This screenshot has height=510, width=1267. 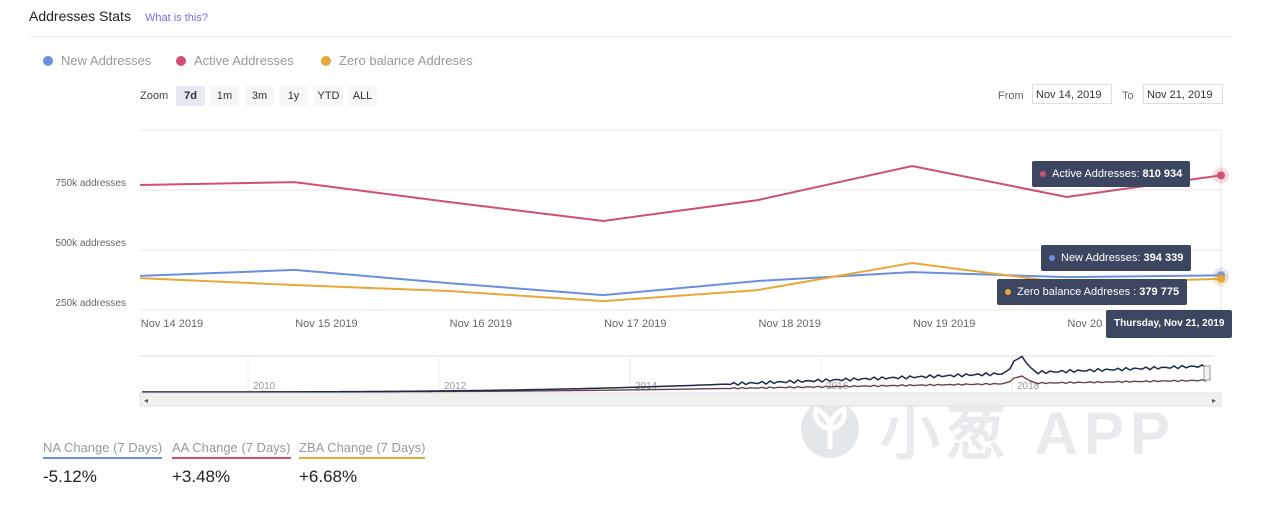 I want to click on tooltip-new: New Addresses: 394 339, so click(x=1116, y=258).